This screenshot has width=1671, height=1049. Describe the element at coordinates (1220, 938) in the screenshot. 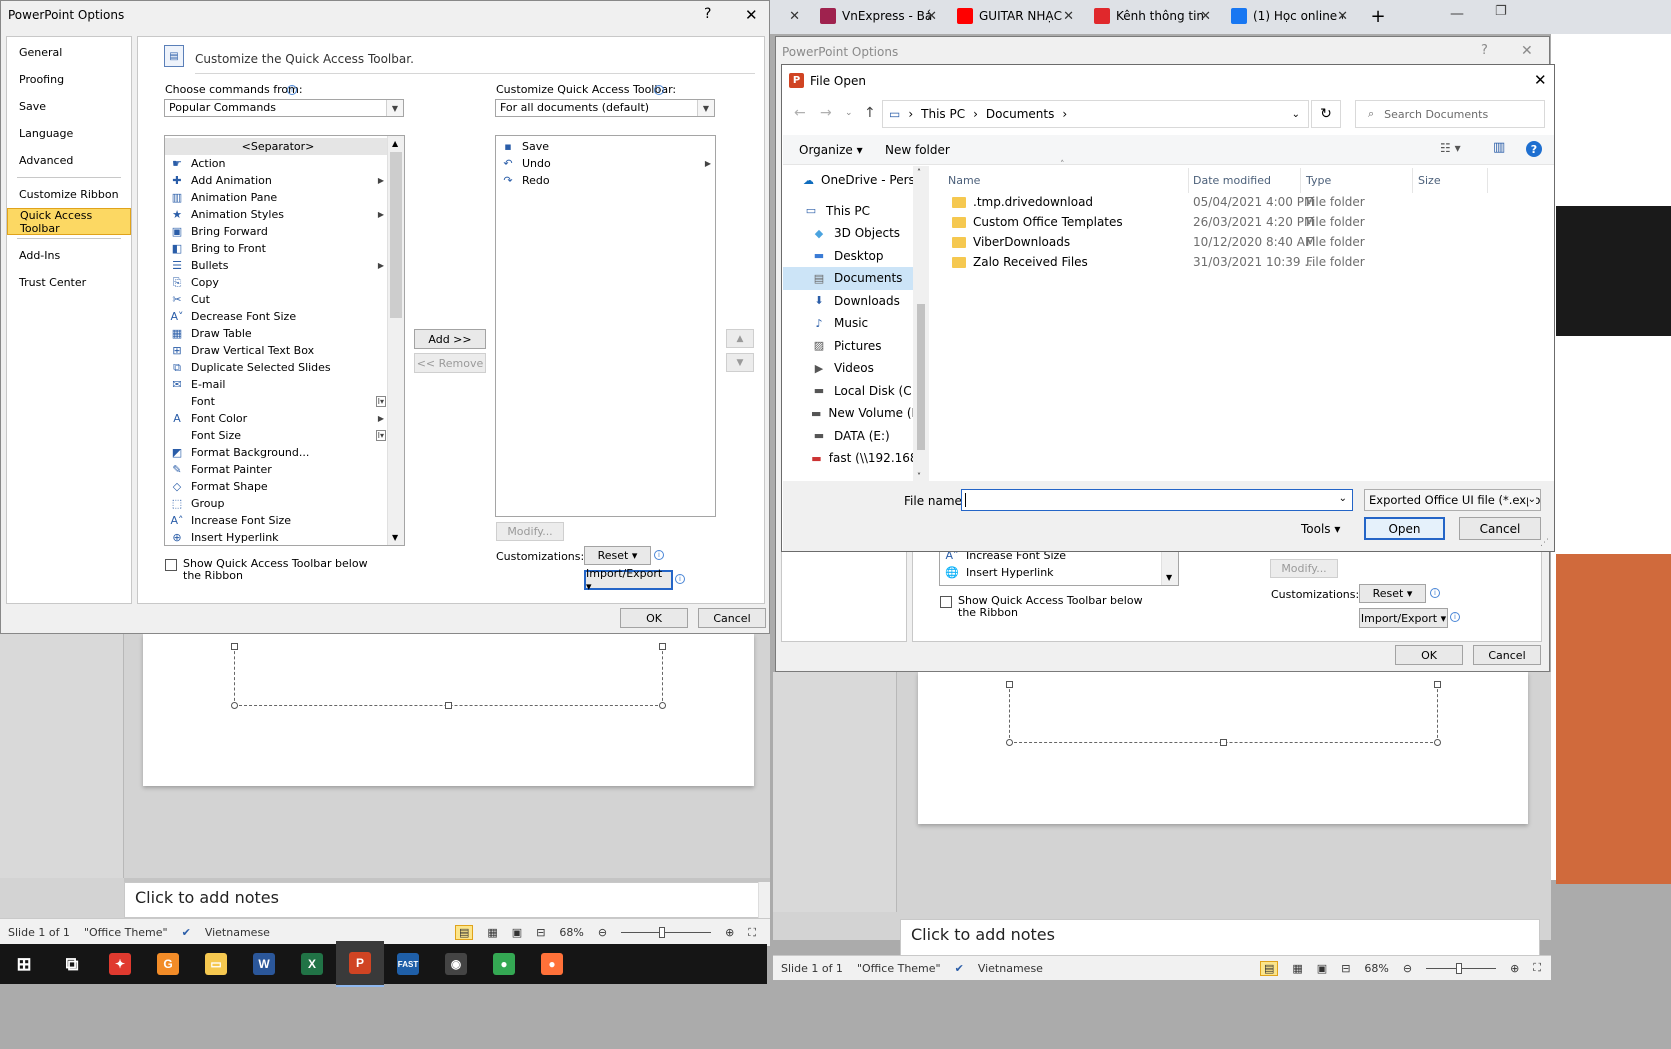

I see `notes-pane: Click to add notes` at that location.